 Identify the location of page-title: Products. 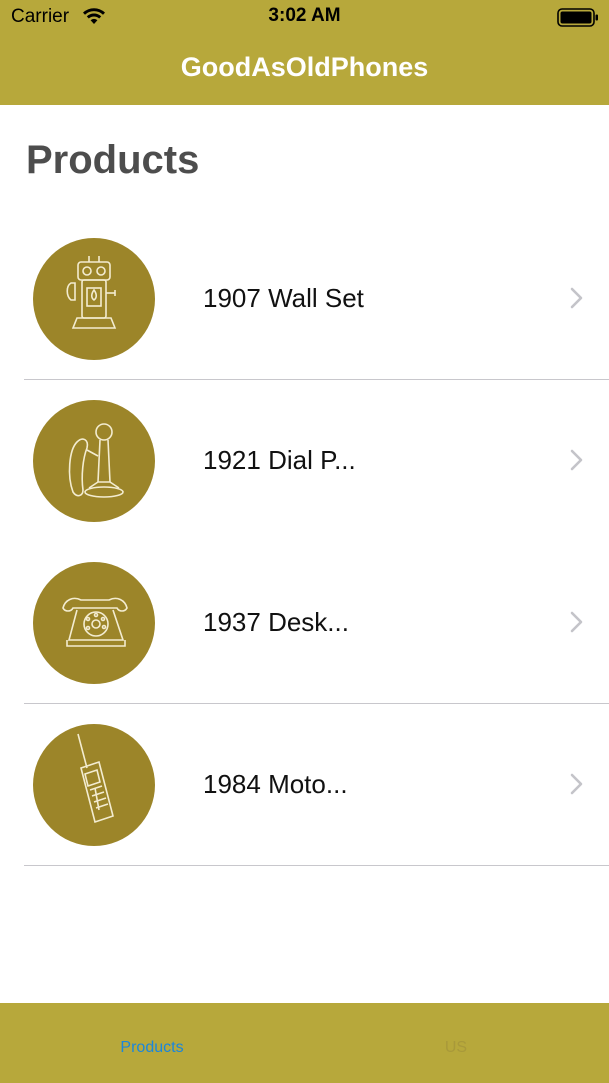
(113, 160).